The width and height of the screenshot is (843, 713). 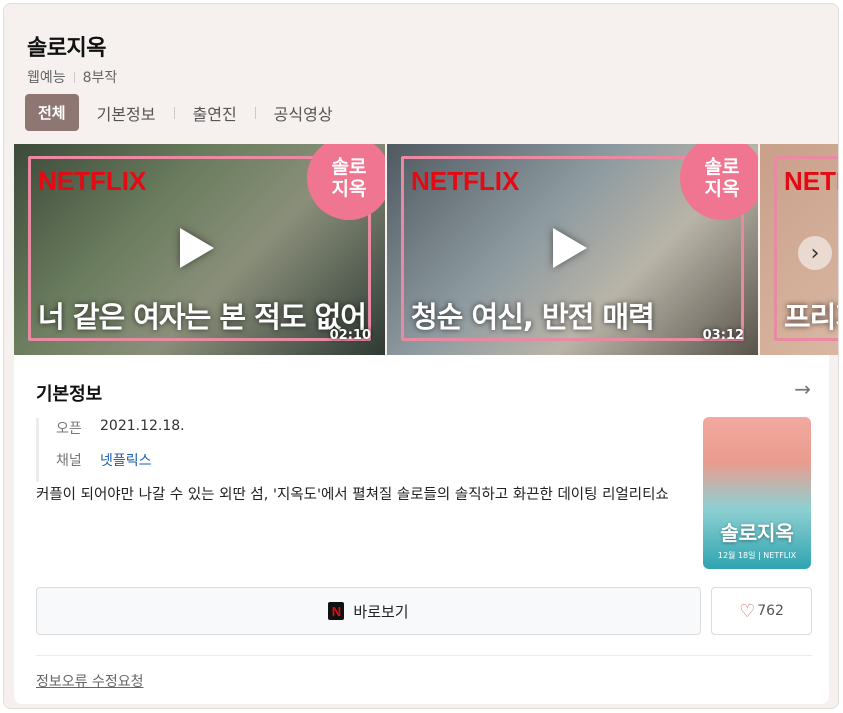 What do you see at coordinates (52, 112) in the screenshot?
I see `tab-all: 전체` at bounding box center [52, 112].